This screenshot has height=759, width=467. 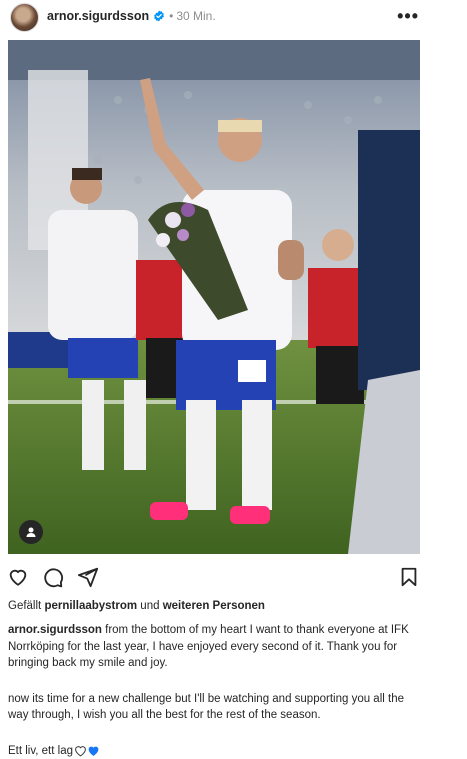 I want to click on caption-username: arnor.sigurdsson, so click(x=55, y=630).